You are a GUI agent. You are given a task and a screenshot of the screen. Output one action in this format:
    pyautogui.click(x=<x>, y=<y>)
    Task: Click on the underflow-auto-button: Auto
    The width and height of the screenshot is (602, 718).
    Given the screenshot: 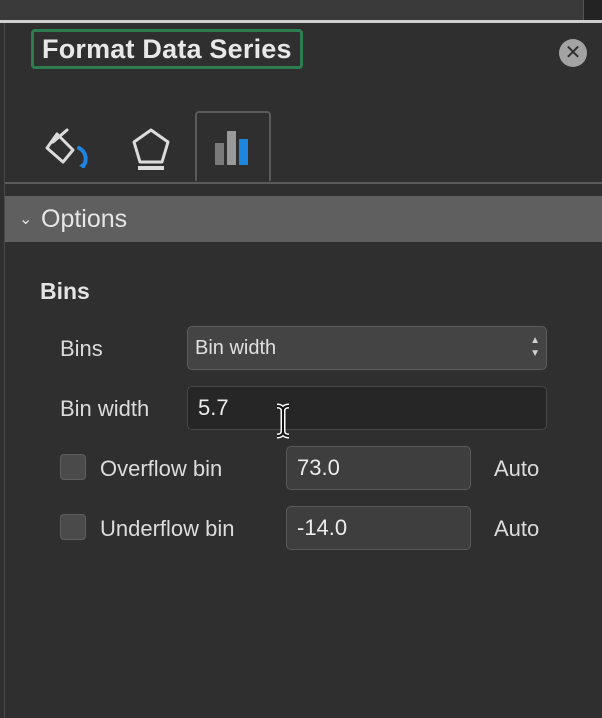 What is the action you would take?
    pyautogui.click(x=516, y=529)
    